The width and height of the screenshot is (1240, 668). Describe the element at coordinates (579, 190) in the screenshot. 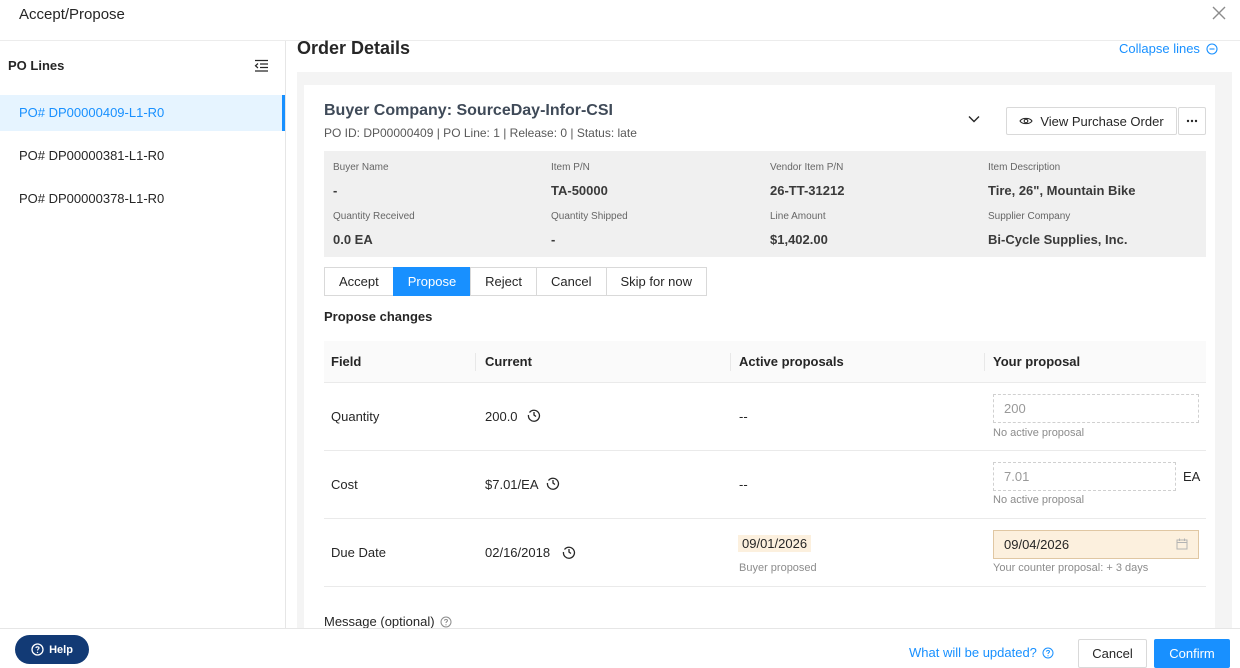

I see `field-value: TA-50000` at that location.